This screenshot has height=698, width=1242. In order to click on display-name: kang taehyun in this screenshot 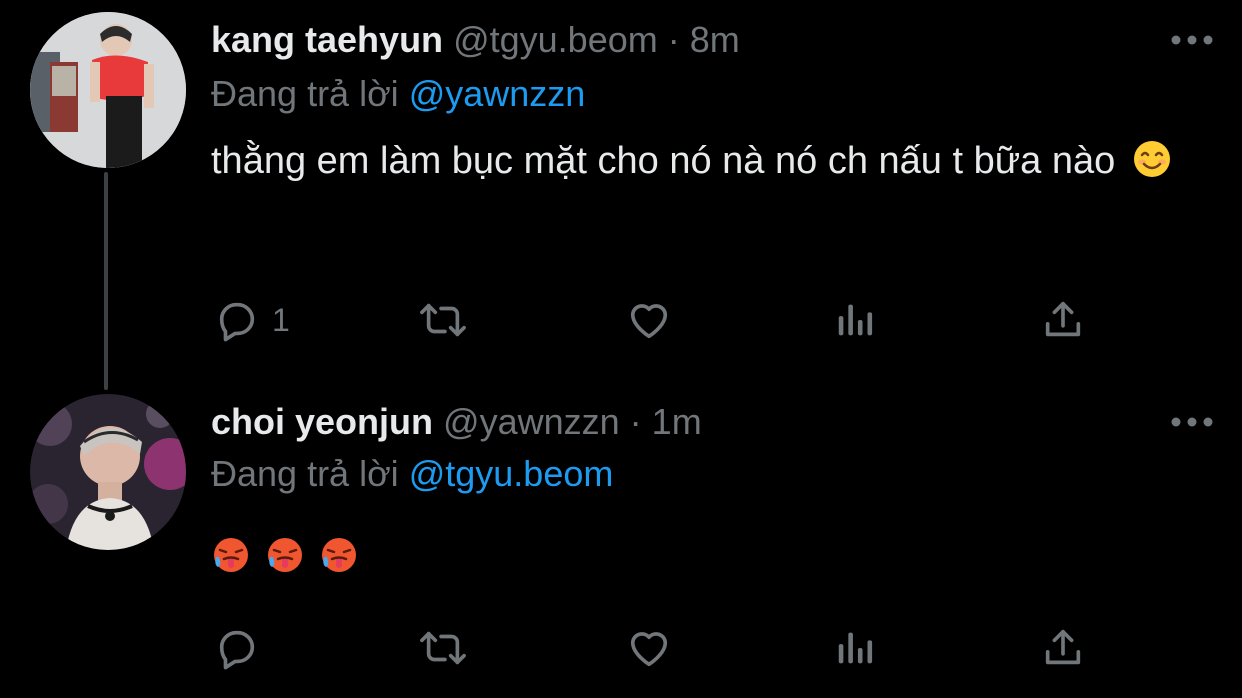, I will do `click(327, 39)`.